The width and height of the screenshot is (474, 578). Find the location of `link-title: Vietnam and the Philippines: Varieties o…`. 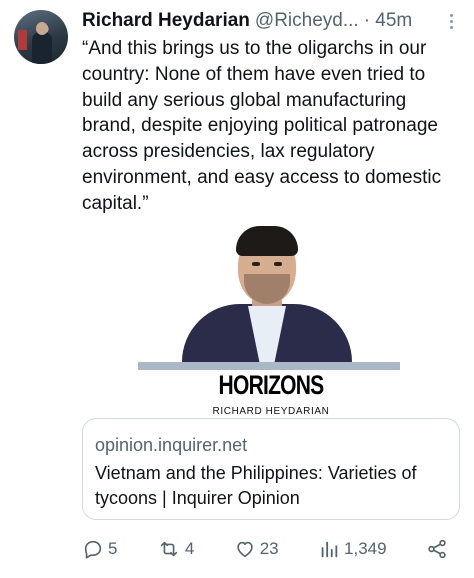

link-title: Vietnam and the Philippines: Varieties o… is located at coordinates (256, 485).